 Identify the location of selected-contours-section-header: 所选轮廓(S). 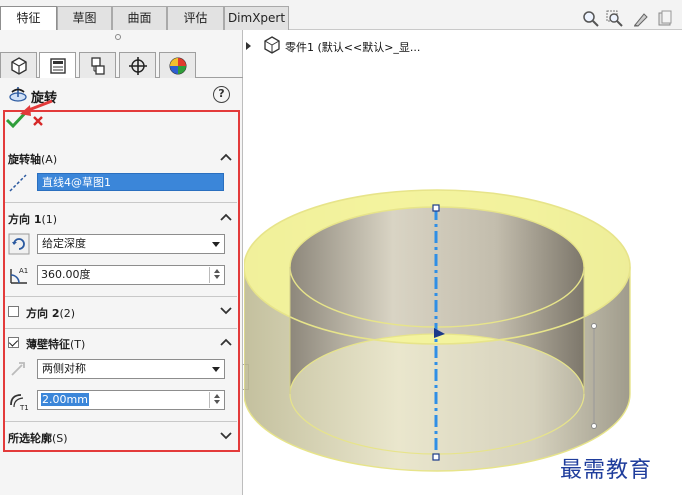
(38, 438).